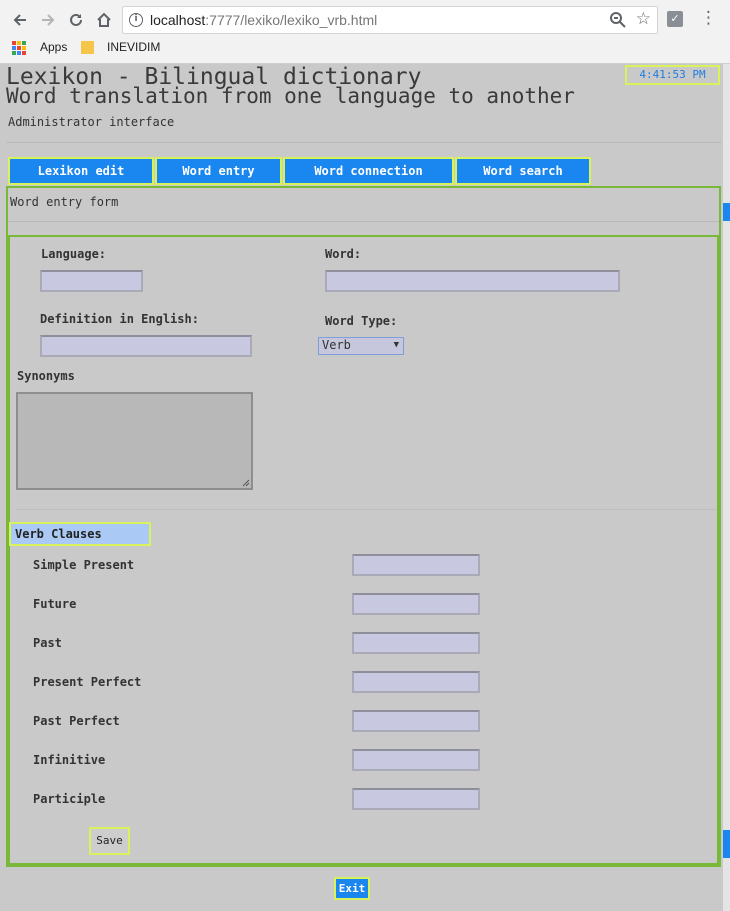 Image resolution: width=730 pixels, height=911 pixels. What do you see at coordinates (146, 346) in the screenshot?
I see `definition-input` at bounding box center [146, 346].